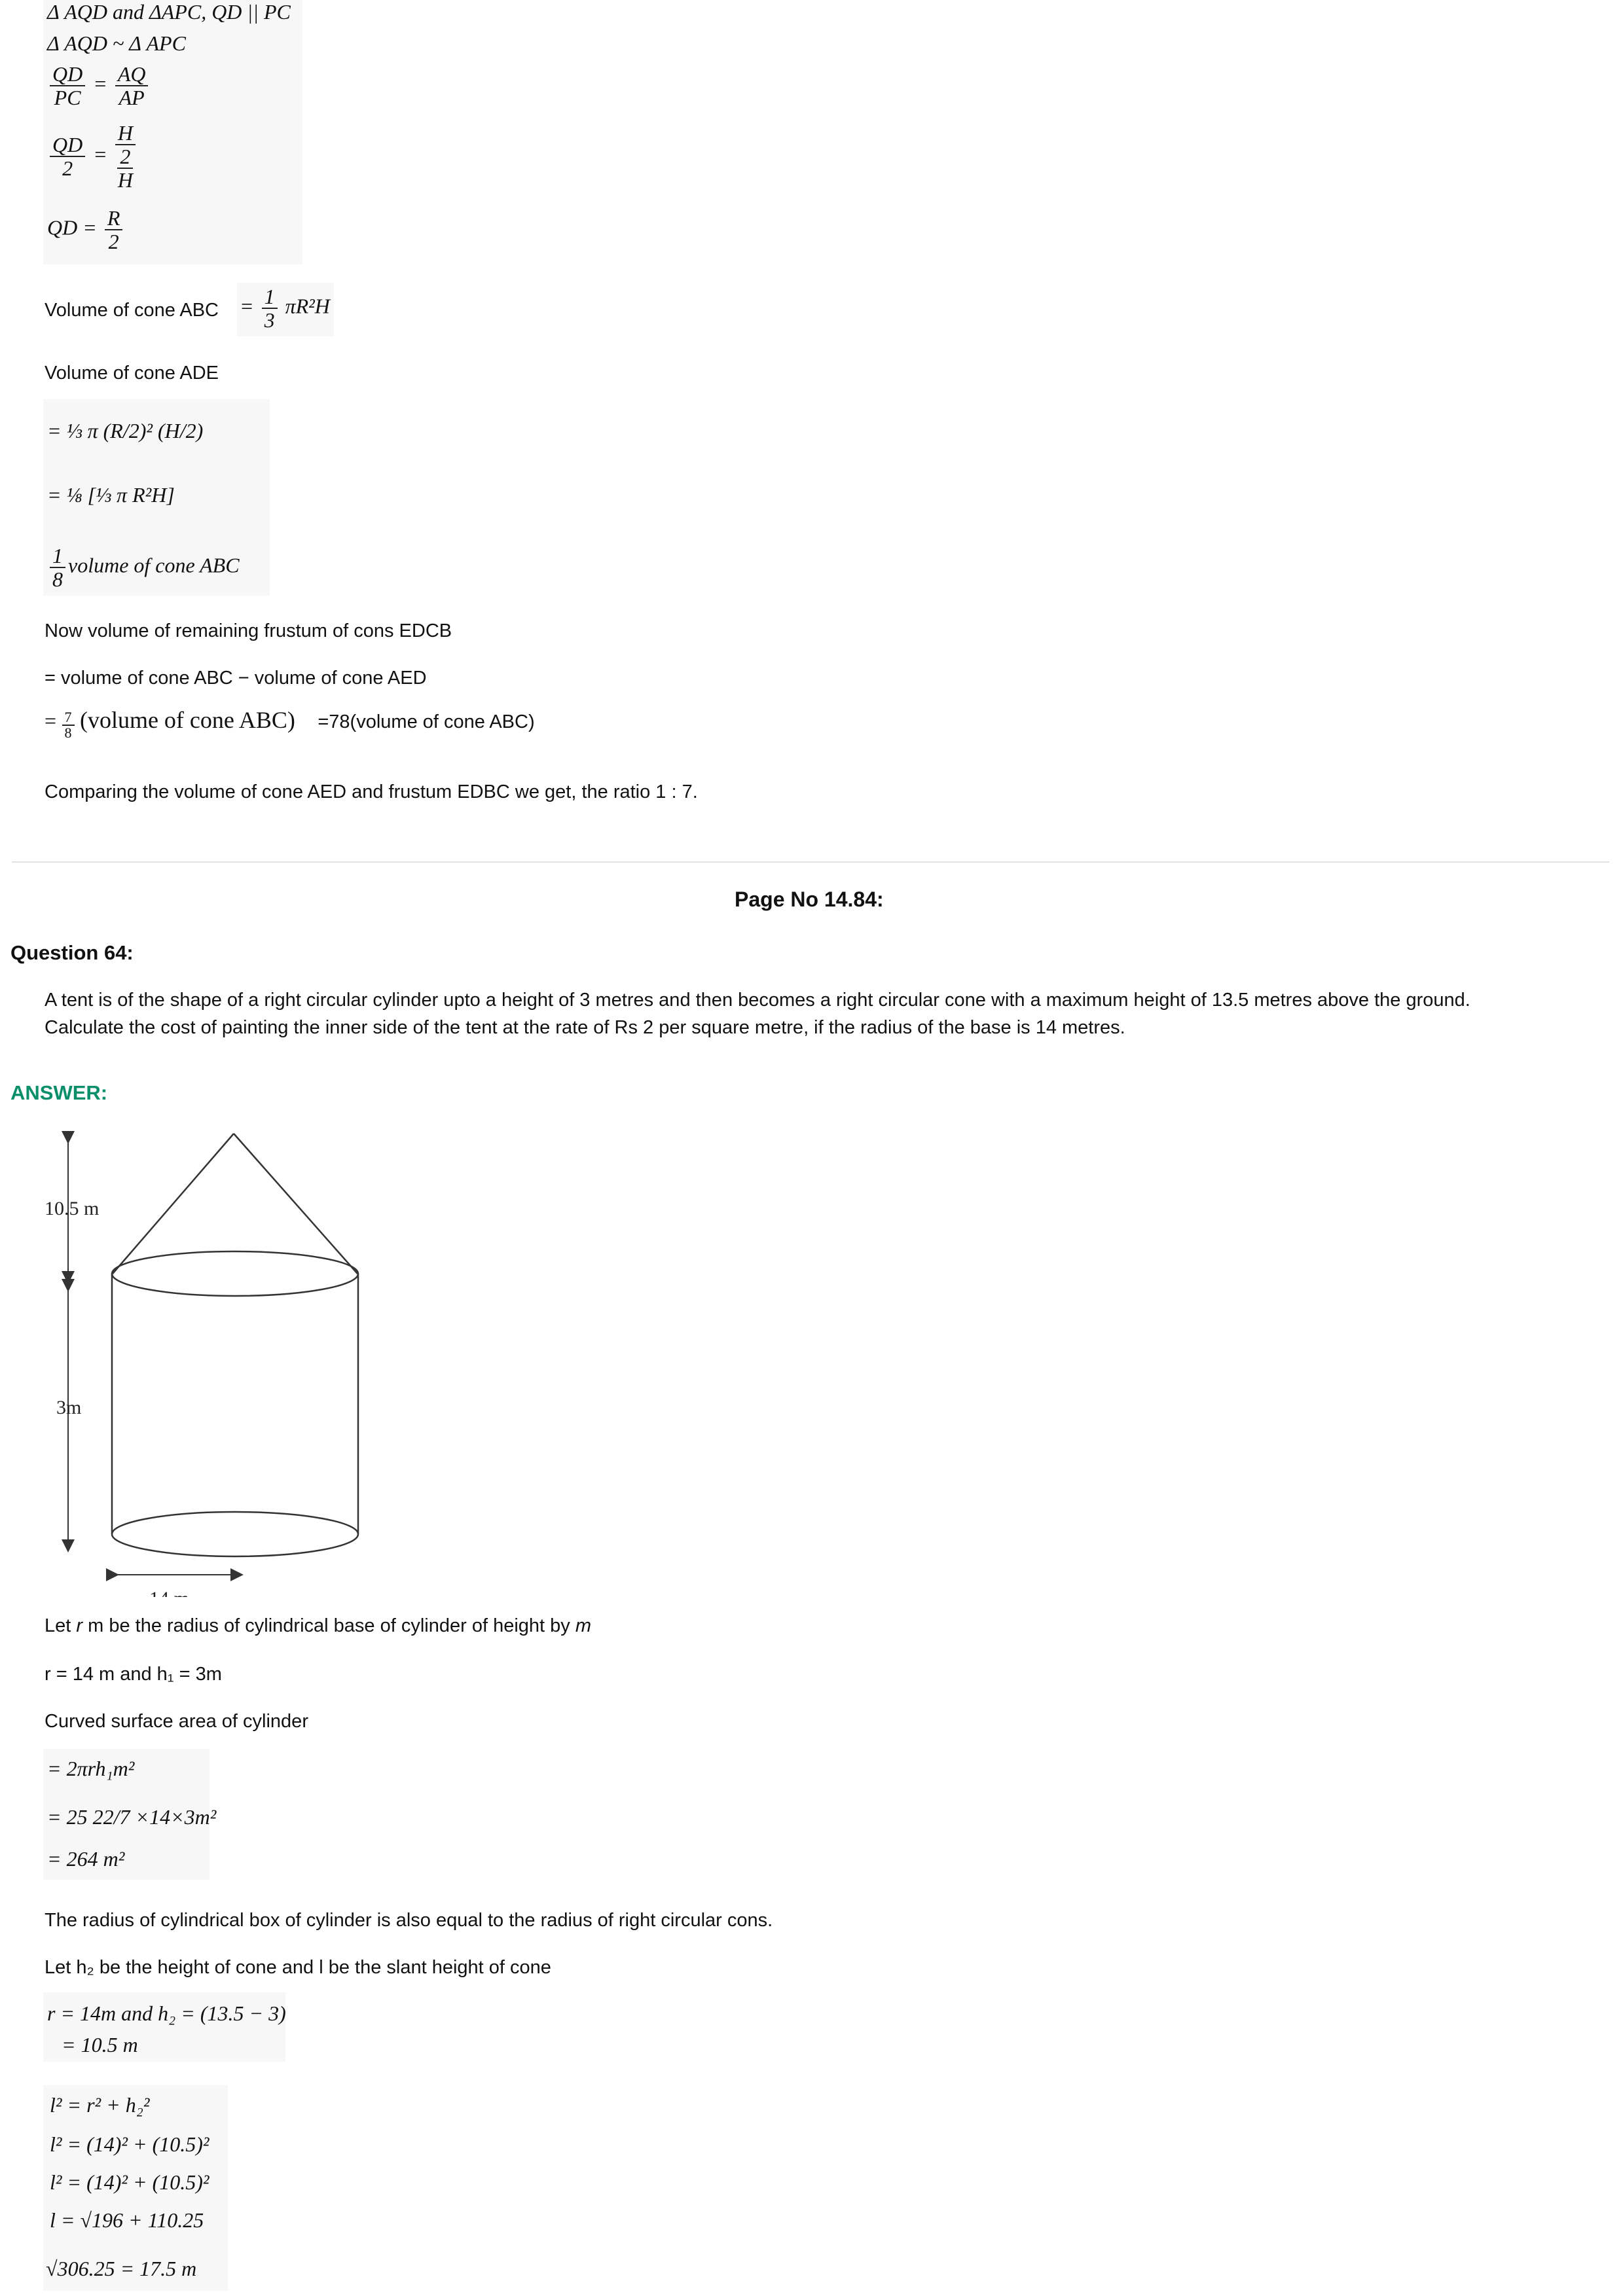 This screenshot has height=2296, width=1623. I want to click on math-line: QD PC = AQ AP, so click(99, 86).